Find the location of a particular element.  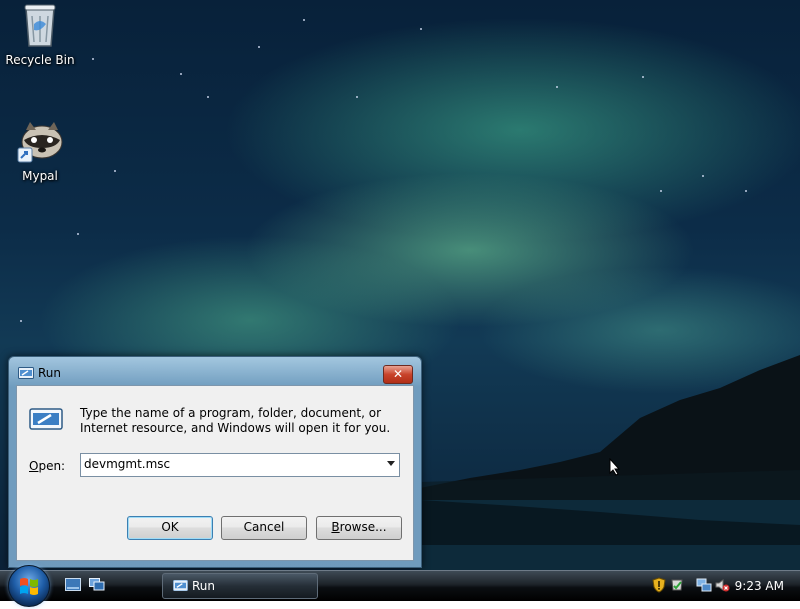

open-label-text: pen: is located at coordinates (52, 466).